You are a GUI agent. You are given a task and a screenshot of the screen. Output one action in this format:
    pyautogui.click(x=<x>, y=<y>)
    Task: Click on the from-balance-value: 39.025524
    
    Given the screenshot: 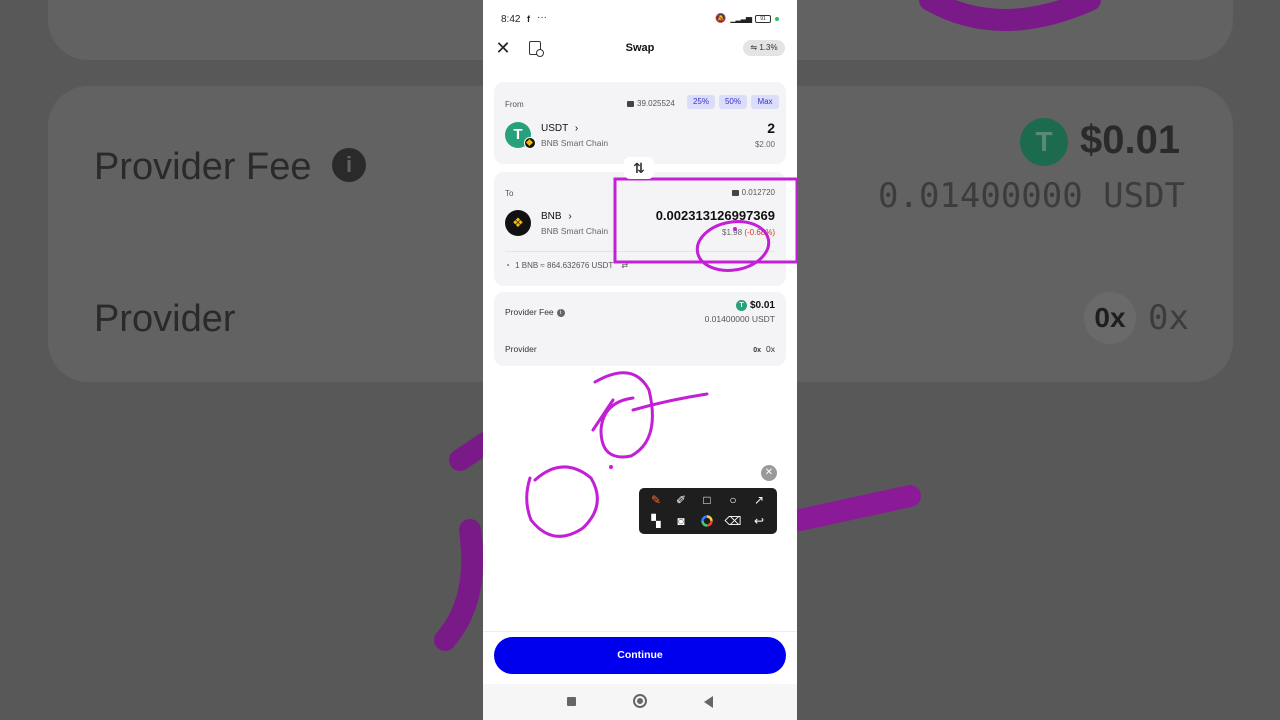 What is the action you would take?
    pyautogui.click(x=656, y=103)
    